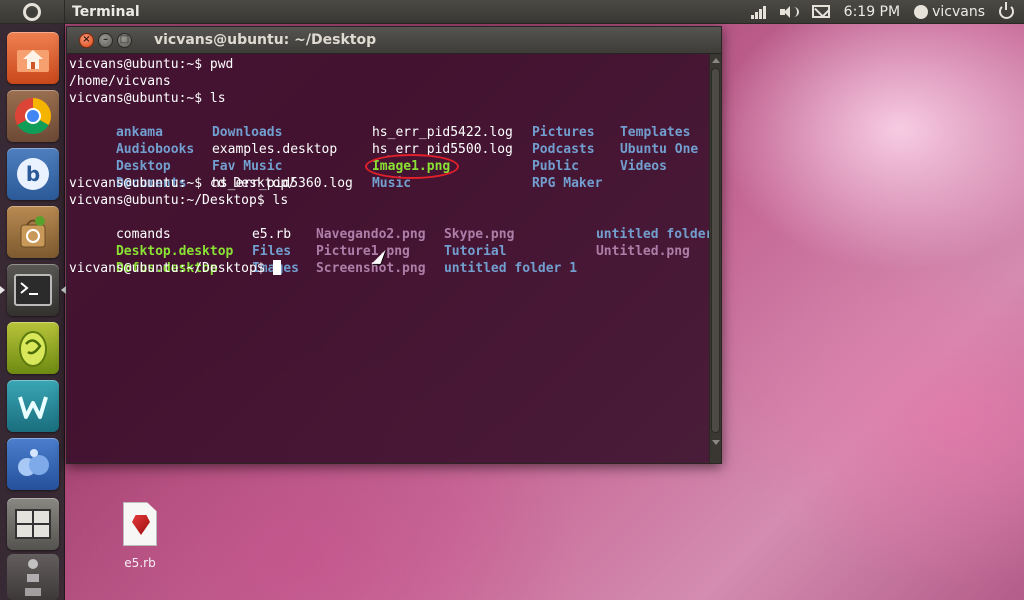  Describe the element at coordinates (276, 267) in the screenshot. I see `text-cursor` at that location.